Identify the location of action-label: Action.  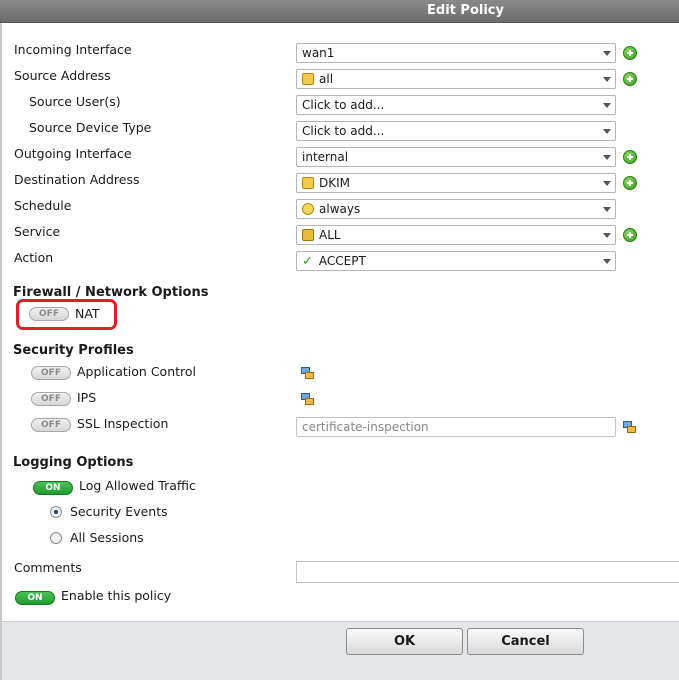
(34, 257).